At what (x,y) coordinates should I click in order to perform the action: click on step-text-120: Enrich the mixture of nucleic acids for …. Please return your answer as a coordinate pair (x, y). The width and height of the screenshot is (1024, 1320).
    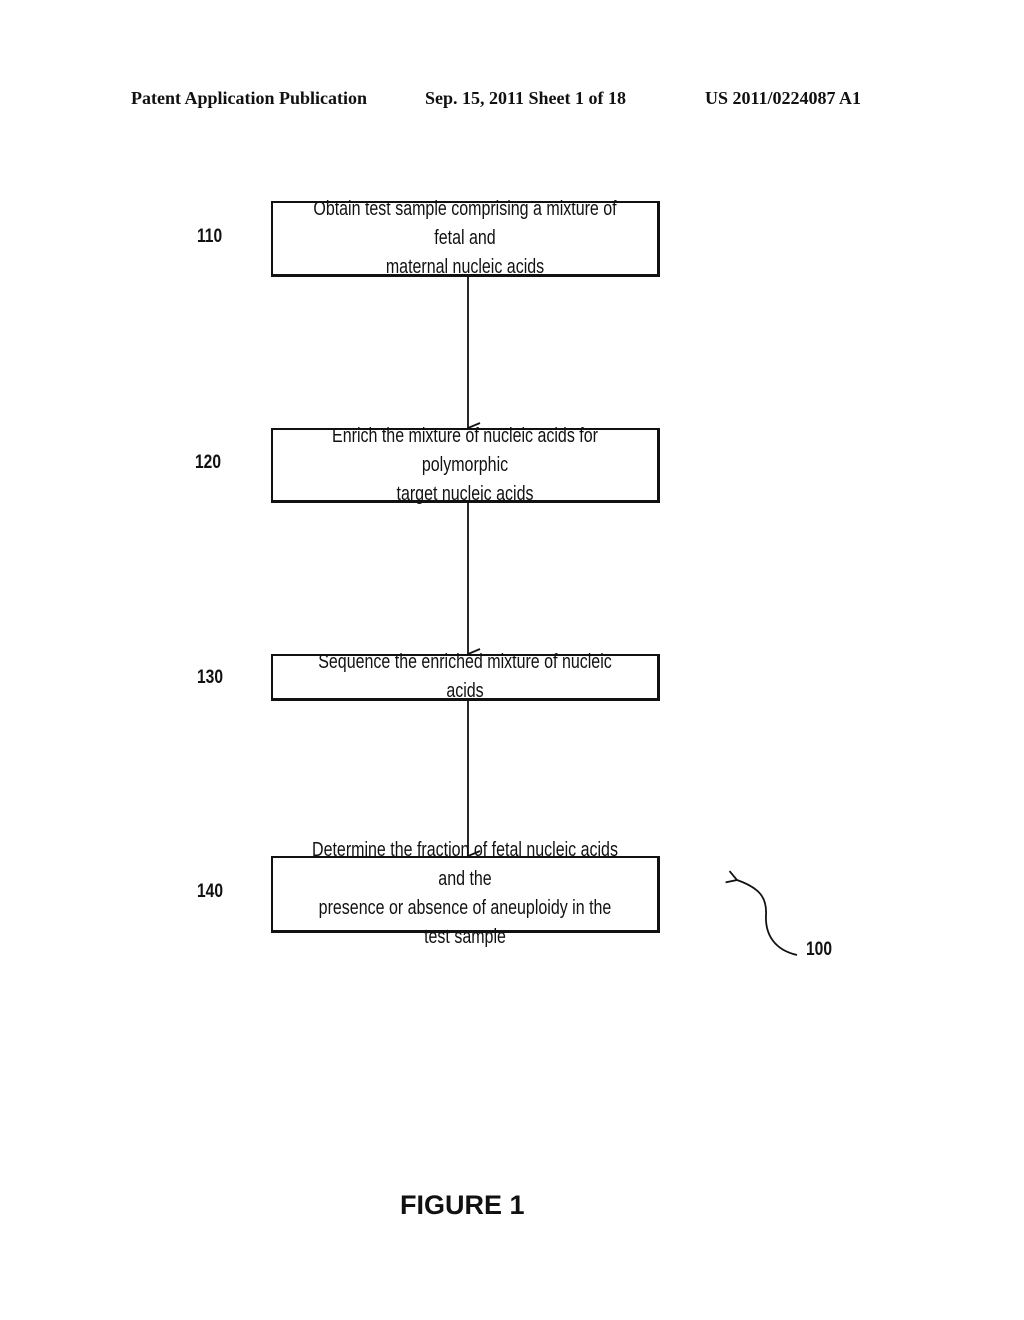
    Looking at the image, I should click on (465, 464).